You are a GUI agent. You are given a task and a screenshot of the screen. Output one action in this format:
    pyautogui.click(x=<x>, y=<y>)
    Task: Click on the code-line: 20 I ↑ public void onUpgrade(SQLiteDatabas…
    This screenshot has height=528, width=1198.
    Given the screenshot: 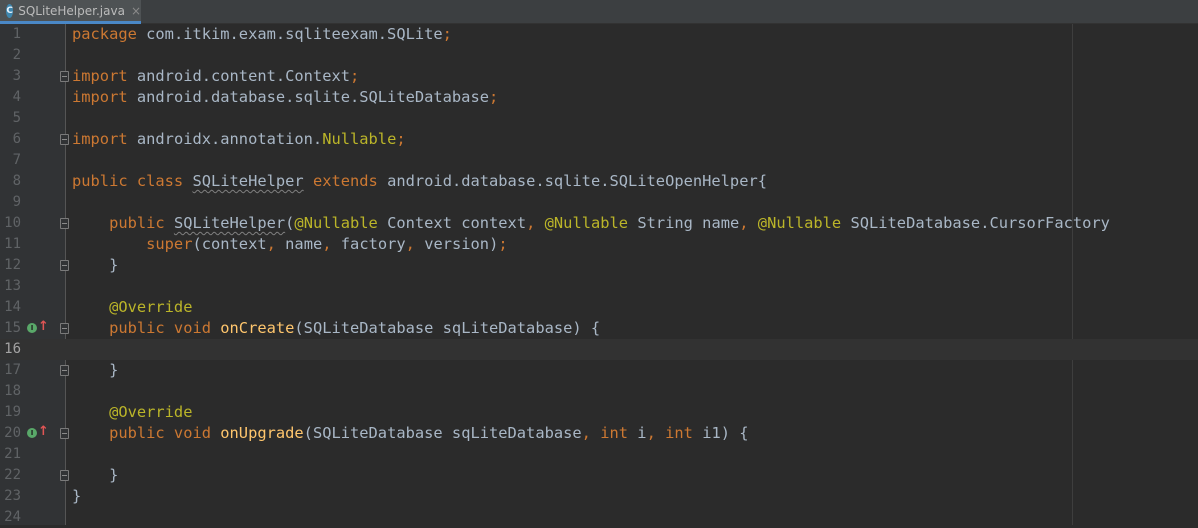 What is the action you would take?
    pyautogui.click(x=599, y=433)
    